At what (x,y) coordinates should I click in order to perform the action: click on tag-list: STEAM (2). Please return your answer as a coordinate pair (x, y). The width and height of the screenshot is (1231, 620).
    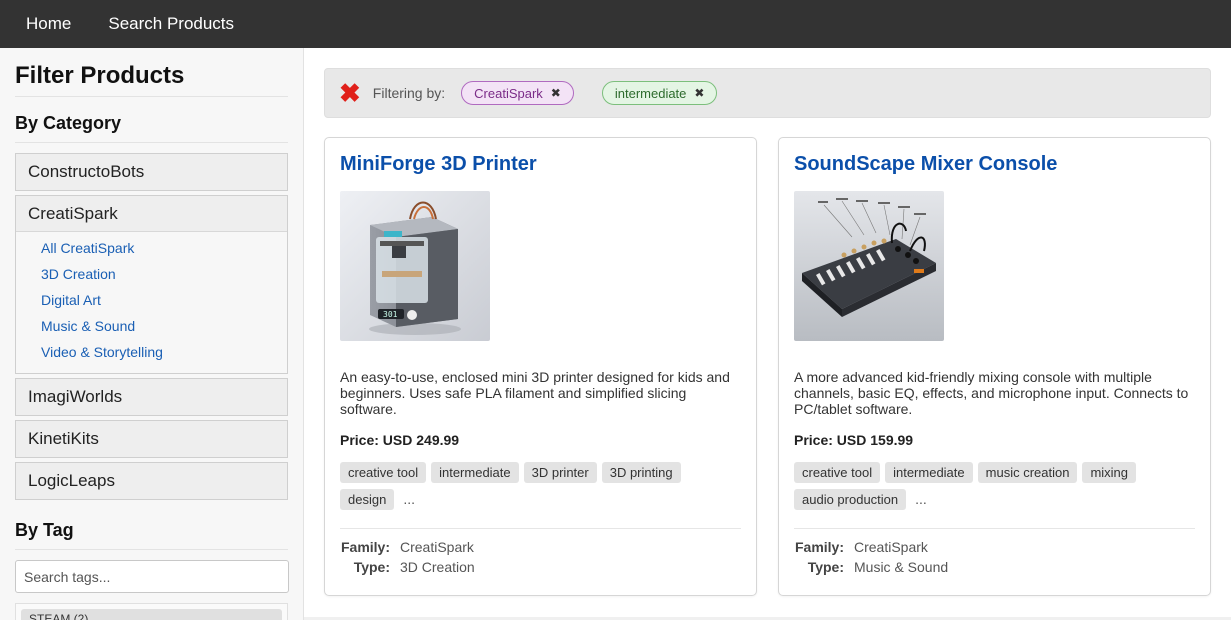
    Looking at the image, I should click on (151, 611).